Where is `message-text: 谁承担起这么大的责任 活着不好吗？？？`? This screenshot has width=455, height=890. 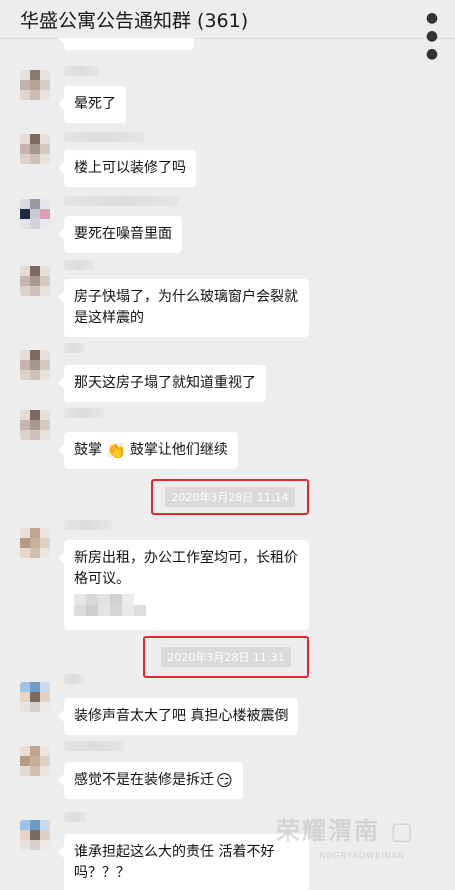
message-text: 谁承担起这么大的责任 活着不好吗？？？ is located at coordinates (174, 862).